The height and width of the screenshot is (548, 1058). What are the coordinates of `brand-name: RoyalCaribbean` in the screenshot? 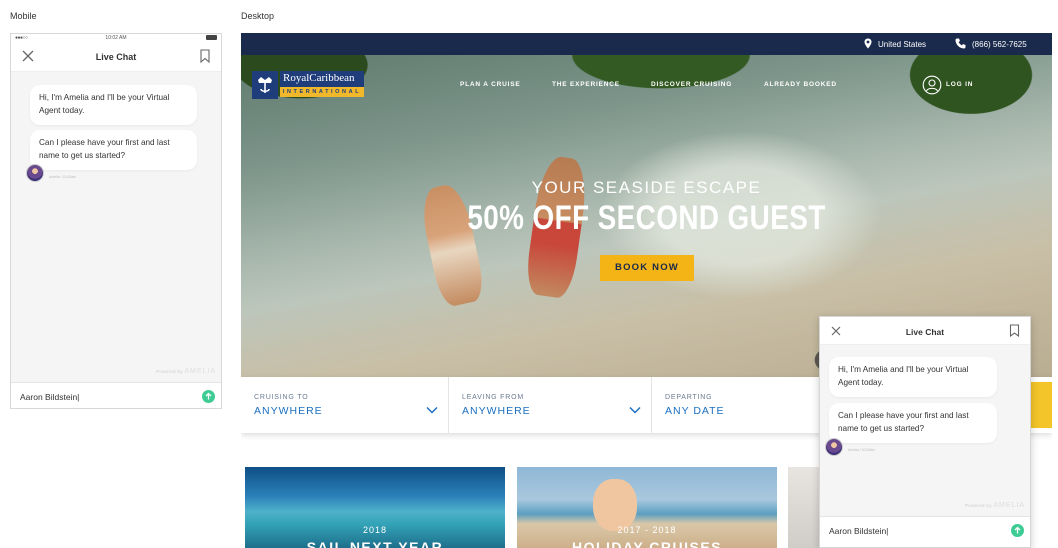 It's located at (322, 79).